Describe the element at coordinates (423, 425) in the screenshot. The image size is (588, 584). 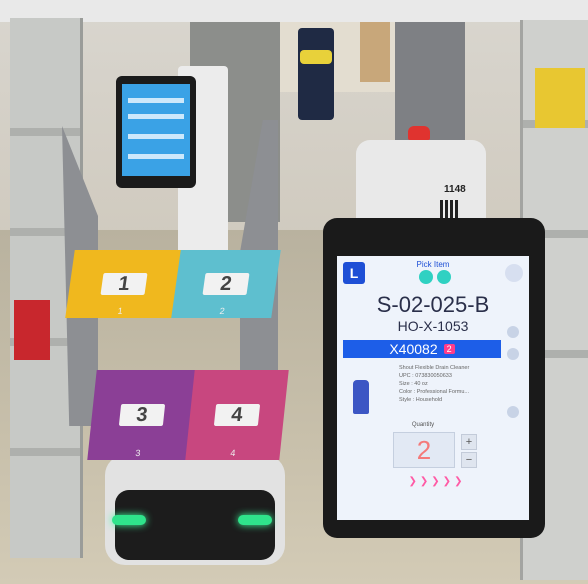
I see `quantity-label: Quantity` at that location.